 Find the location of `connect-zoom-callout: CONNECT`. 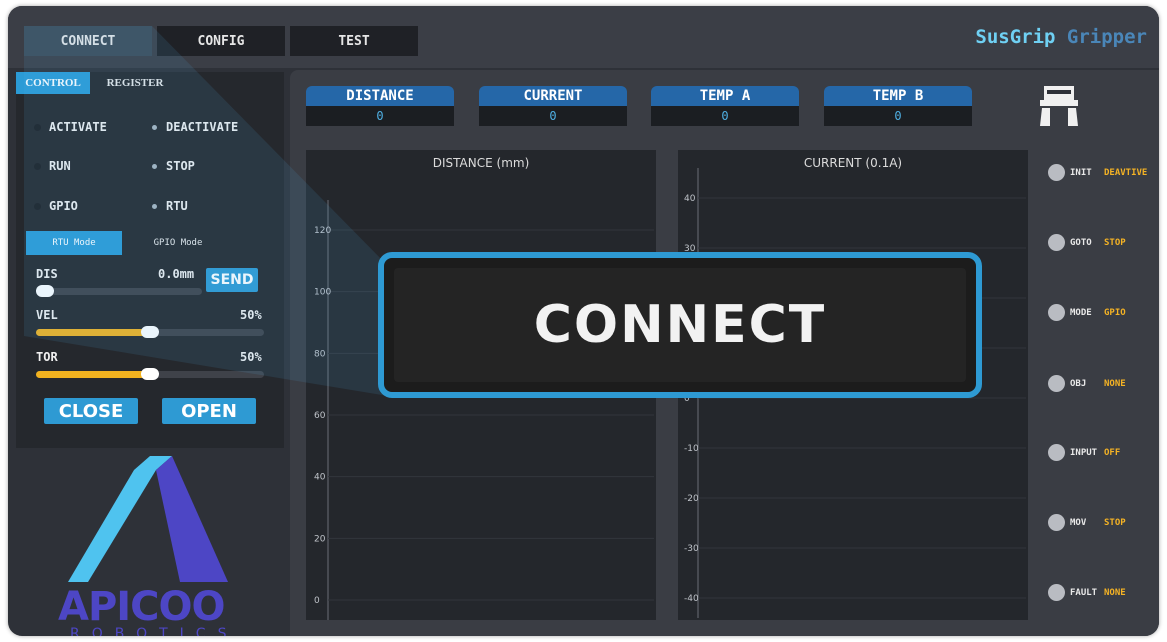

connect-zoom-callout: CONNECT is located at coordinates (680, 325).